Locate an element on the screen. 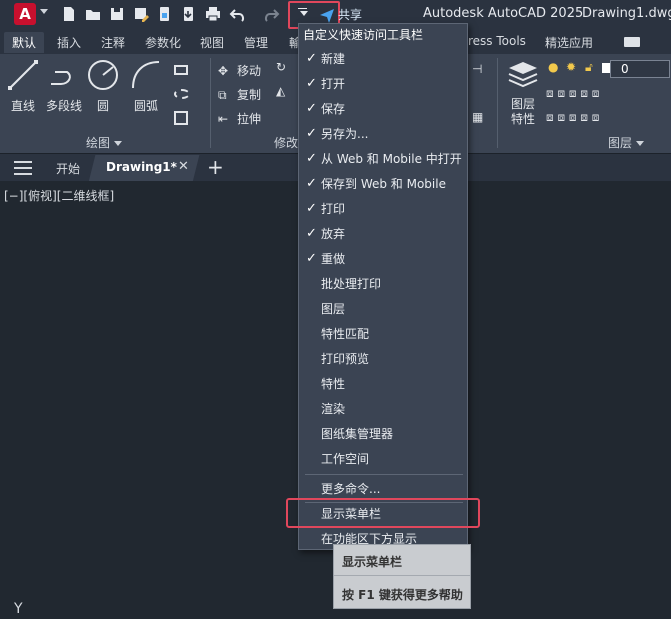 The width and height of the screenshot is (671, 619). menu-header: 自定义快速访问工具栏 is located at coordinates (363, 35).